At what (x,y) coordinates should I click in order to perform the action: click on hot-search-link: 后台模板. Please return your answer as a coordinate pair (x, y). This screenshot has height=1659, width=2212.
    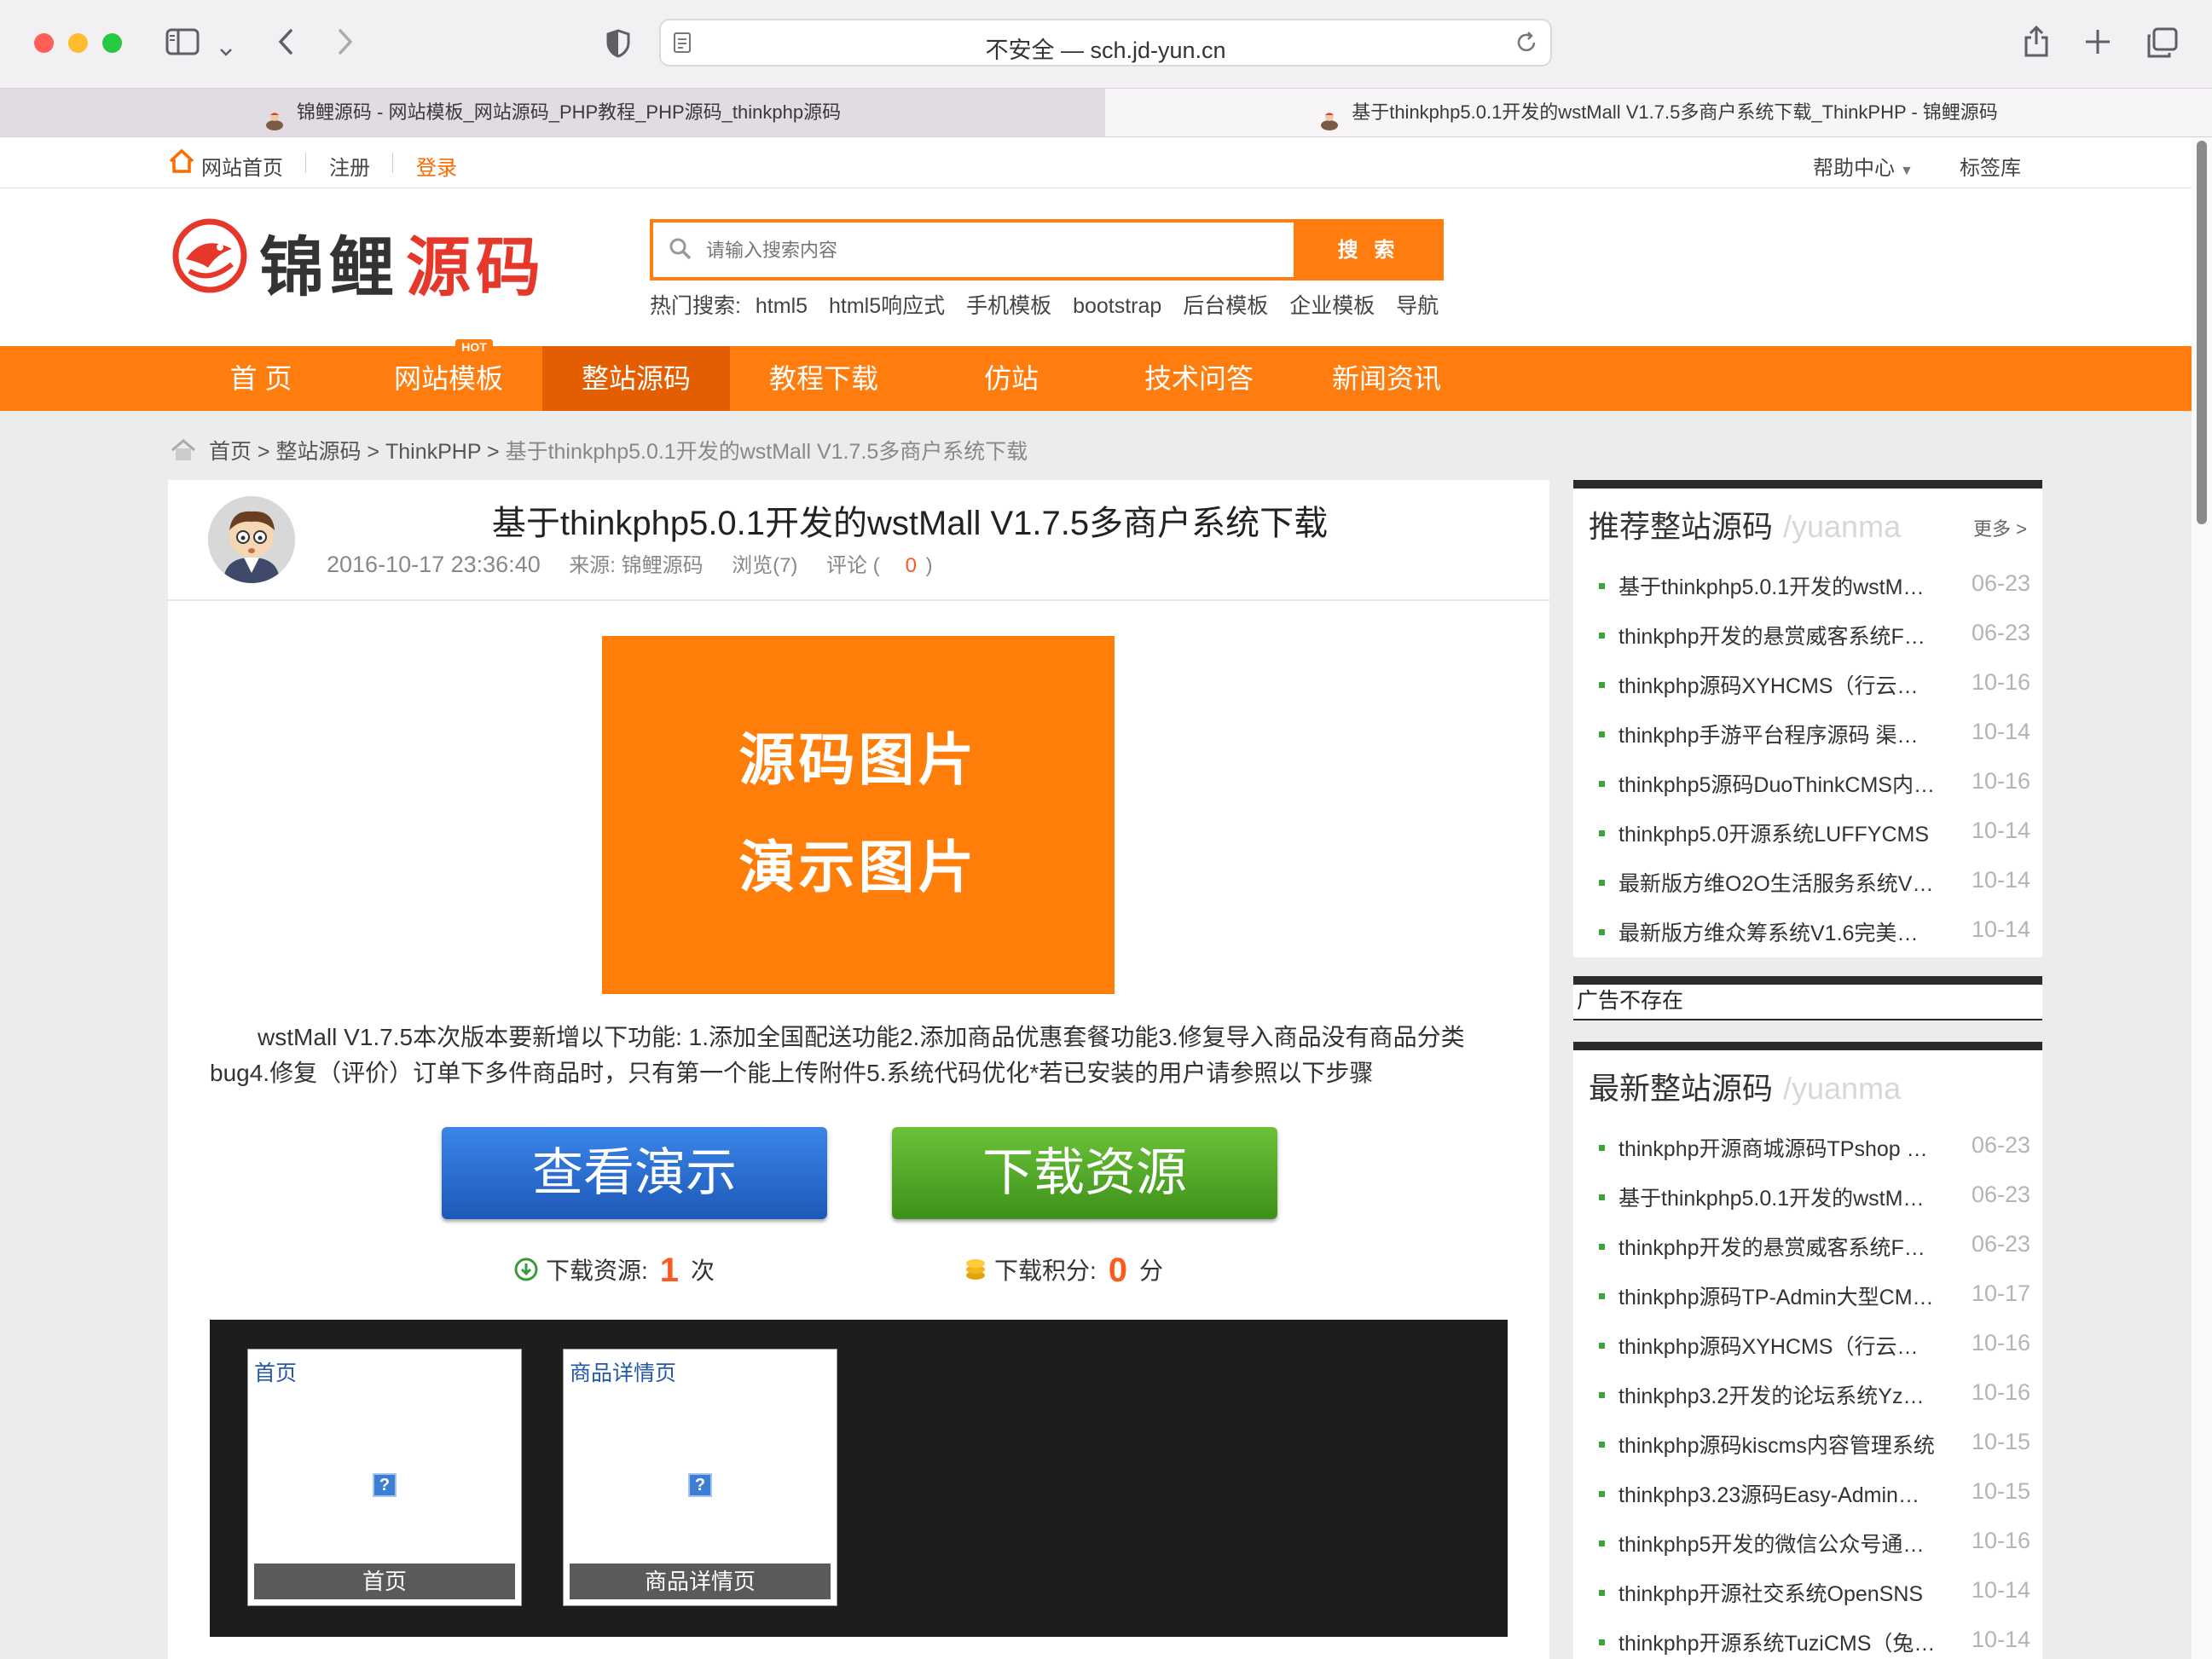
    Looking at the image, I should click on (1225, 306).